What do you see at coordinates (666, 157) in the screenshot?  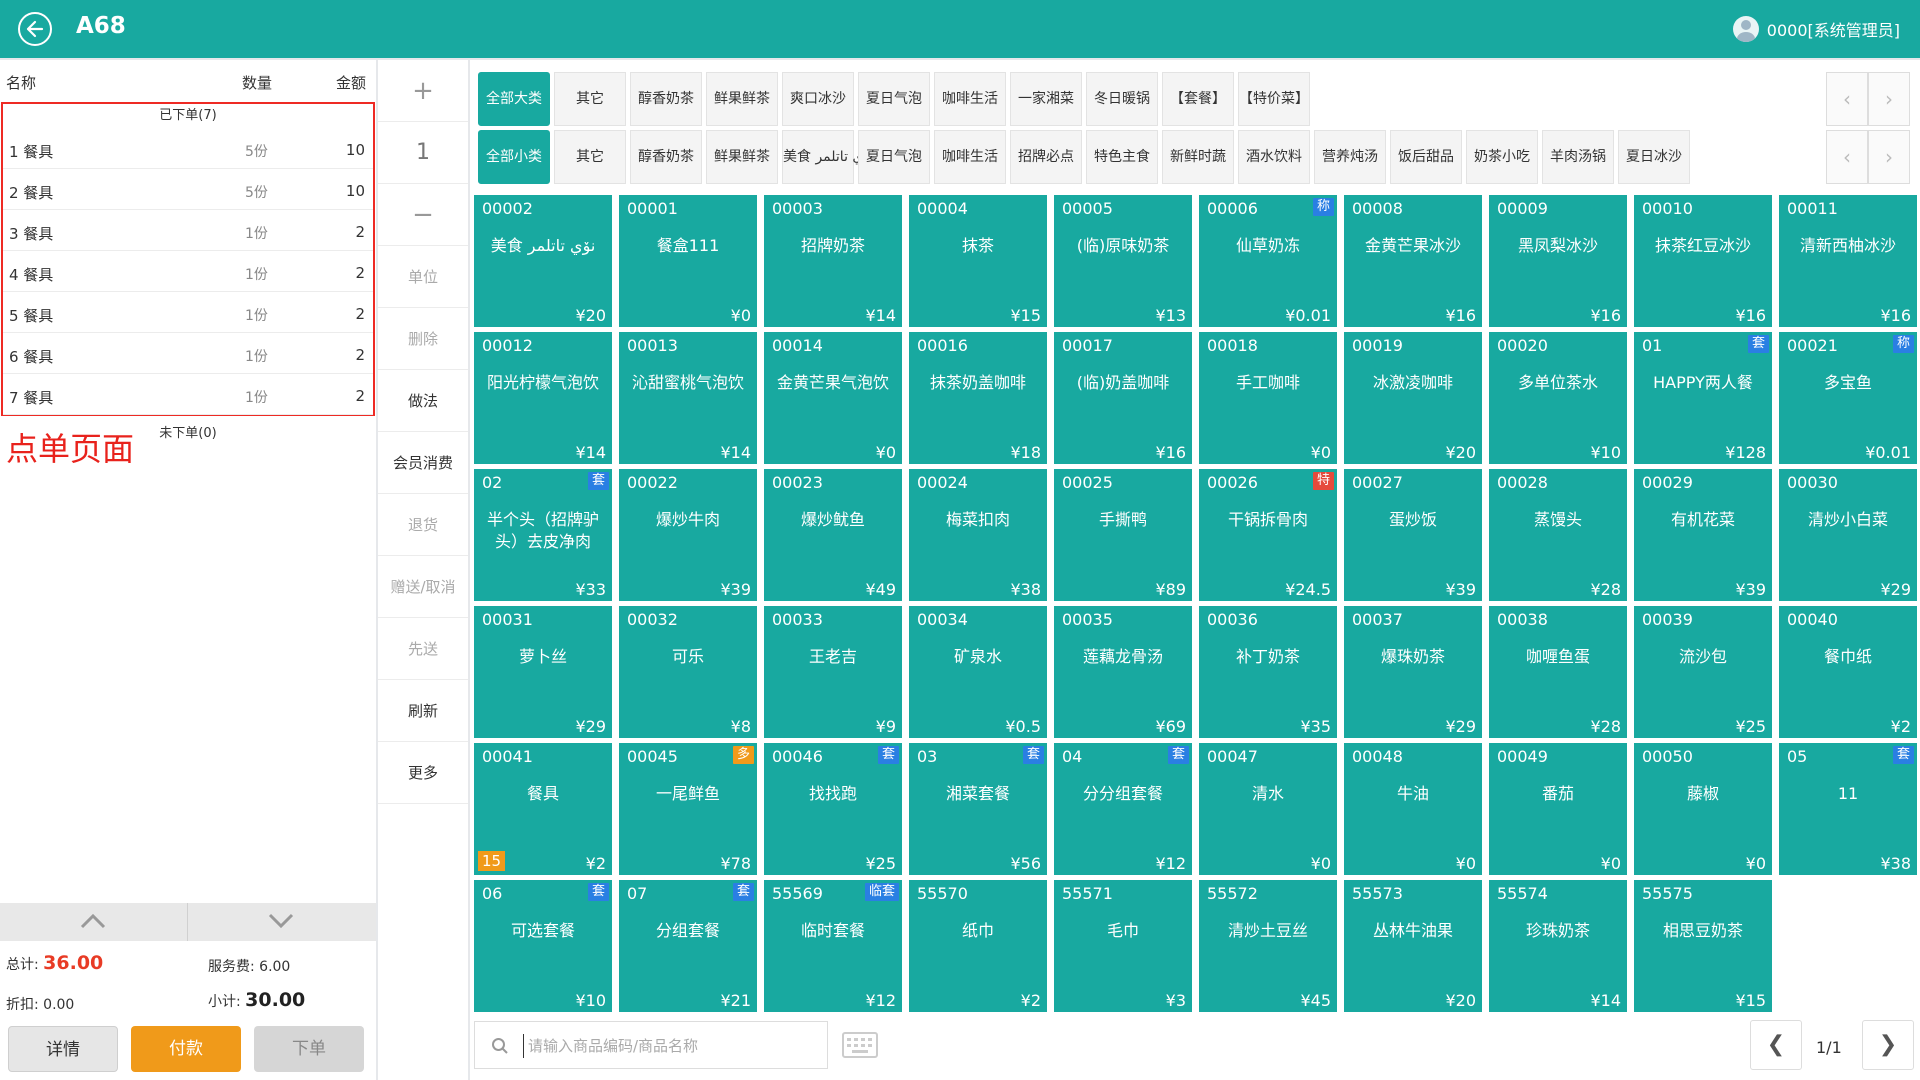 I see `small-category-tab: 醇香奶茶` at bounding box center [666, 157].